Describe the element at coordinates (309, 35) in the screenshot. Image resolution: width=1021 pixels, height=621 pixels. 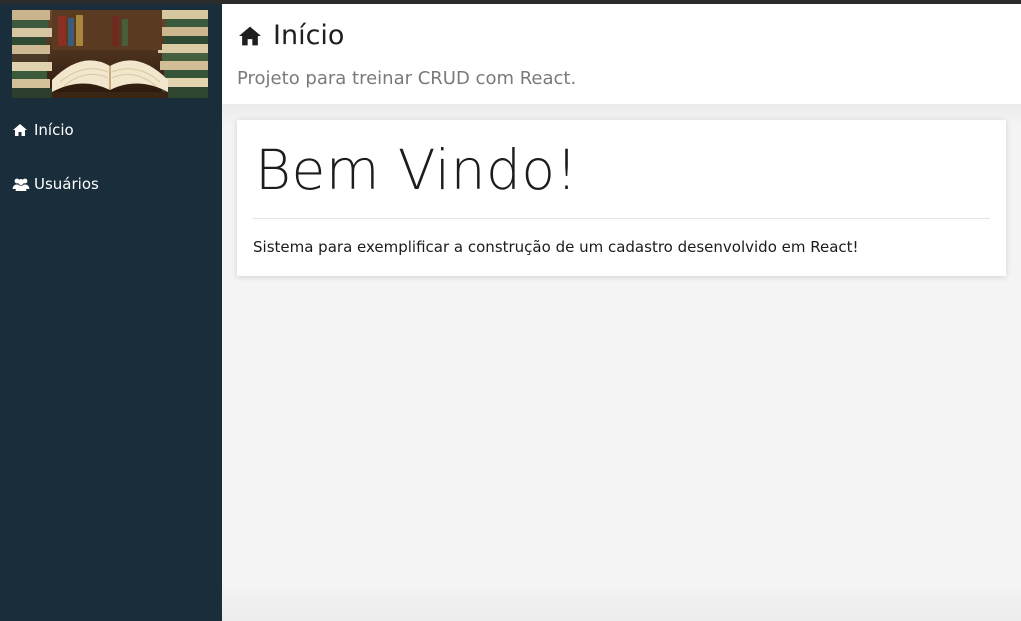
I see `page-title-text: Início` at that location.